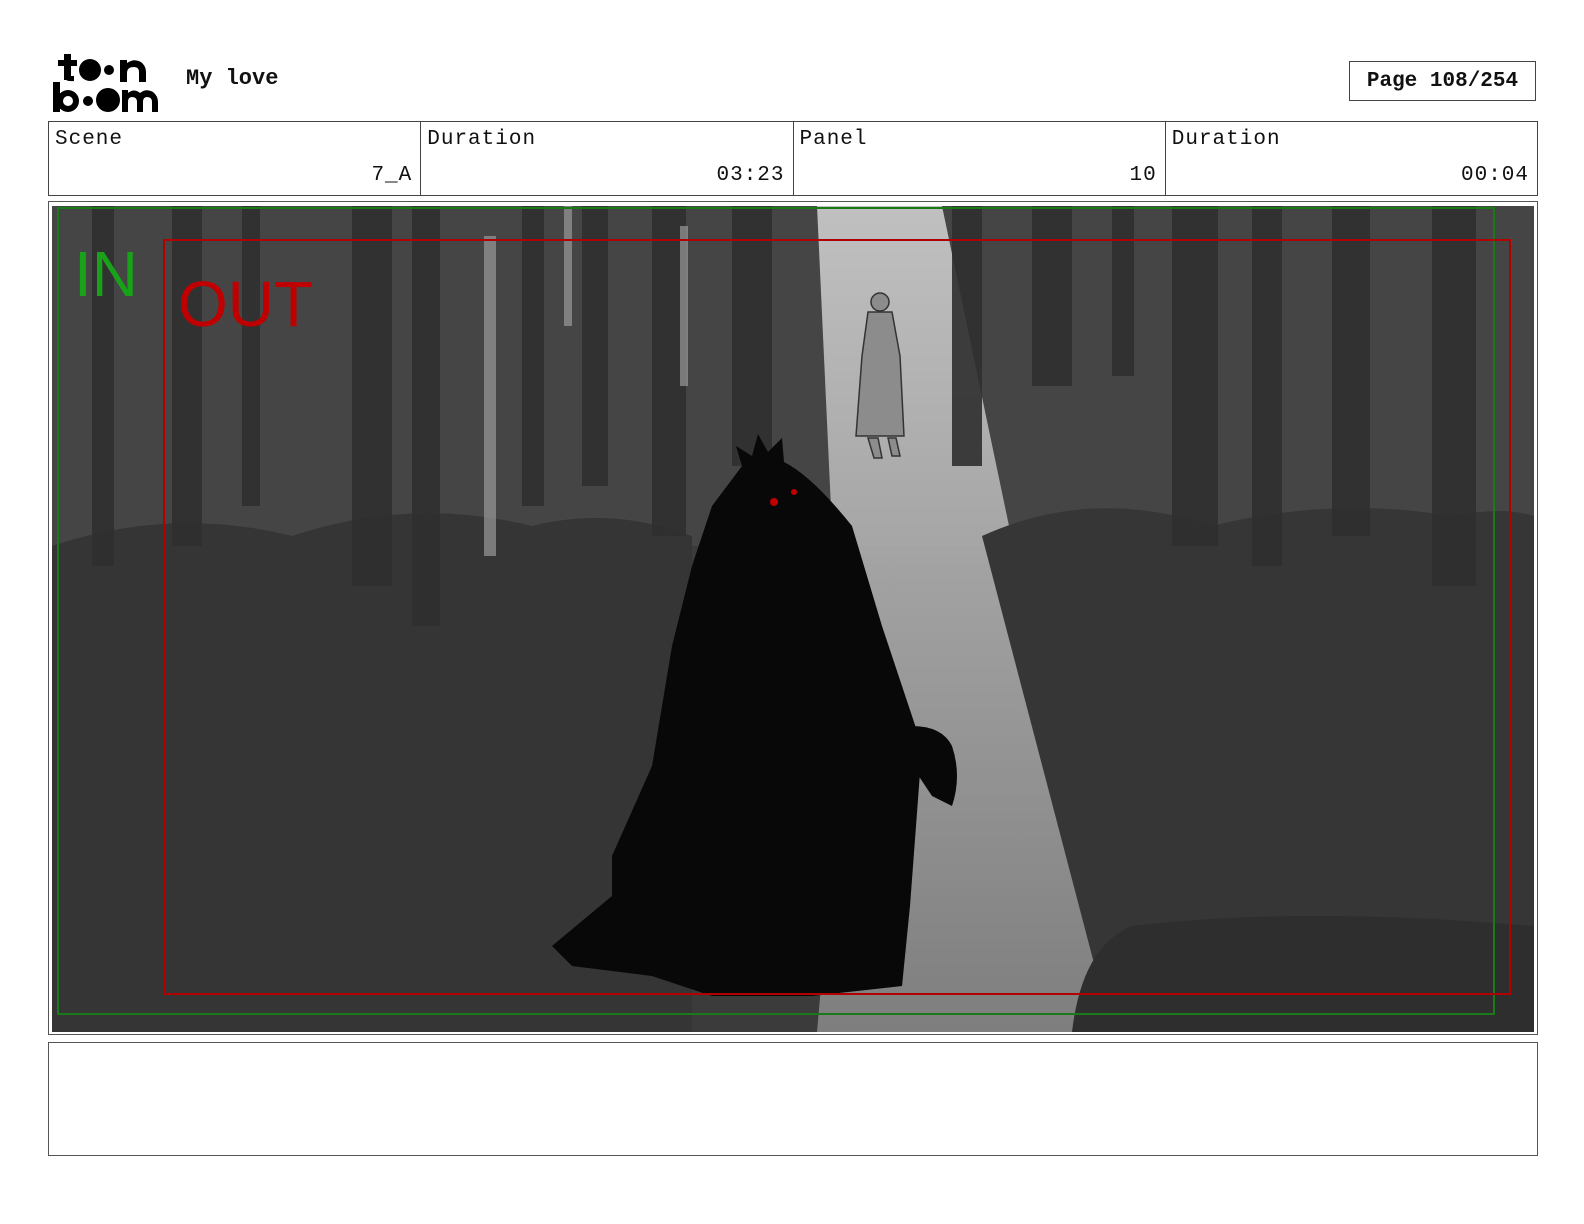 Image resolution: width=1584 pixels, height=1224 pixels. I want to click on panel-cell: Panel 10, so click(980, 158).